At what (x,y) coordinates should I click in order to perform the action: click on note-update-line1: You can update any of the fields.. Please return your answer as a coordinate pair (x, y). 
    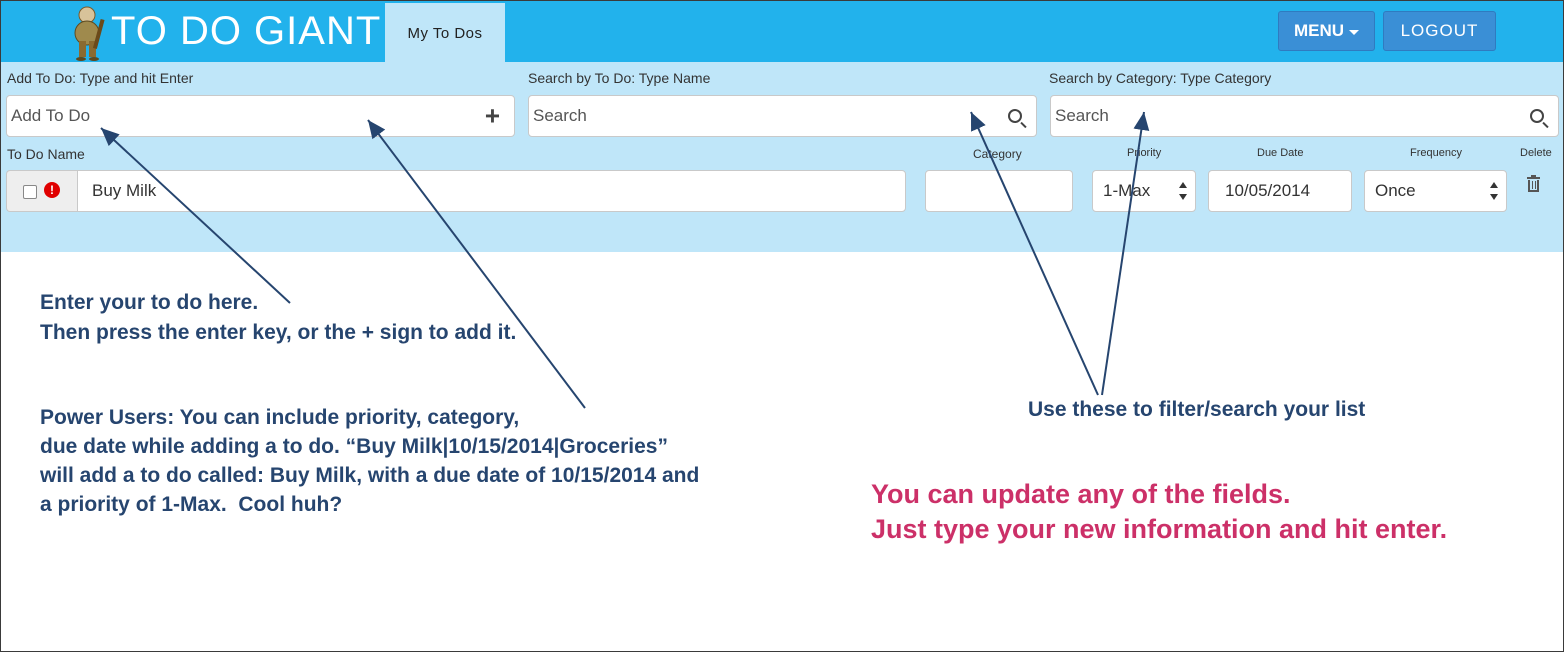
    Looking at the image, I should click on (1081, 494).